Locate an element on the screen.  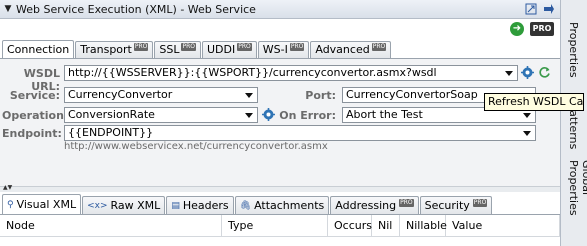
operation-select: ConversionRate is located at coordinates (161, 115).